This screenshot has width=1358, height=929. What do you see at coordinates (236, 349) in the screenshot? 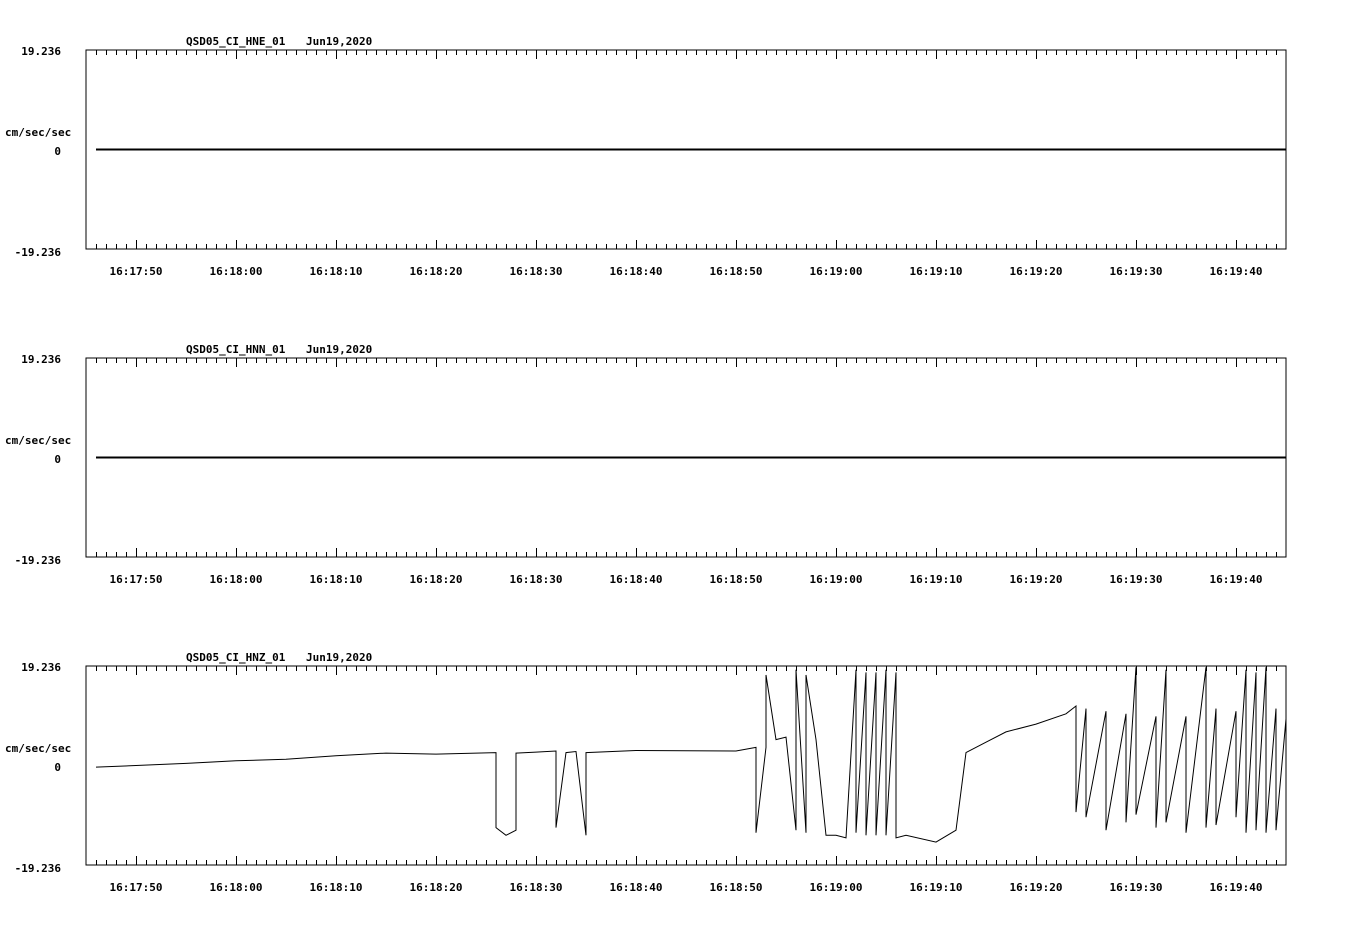
I see `panel-title: QSD05_CI_HNN_01` at bounding box center [236, 349].